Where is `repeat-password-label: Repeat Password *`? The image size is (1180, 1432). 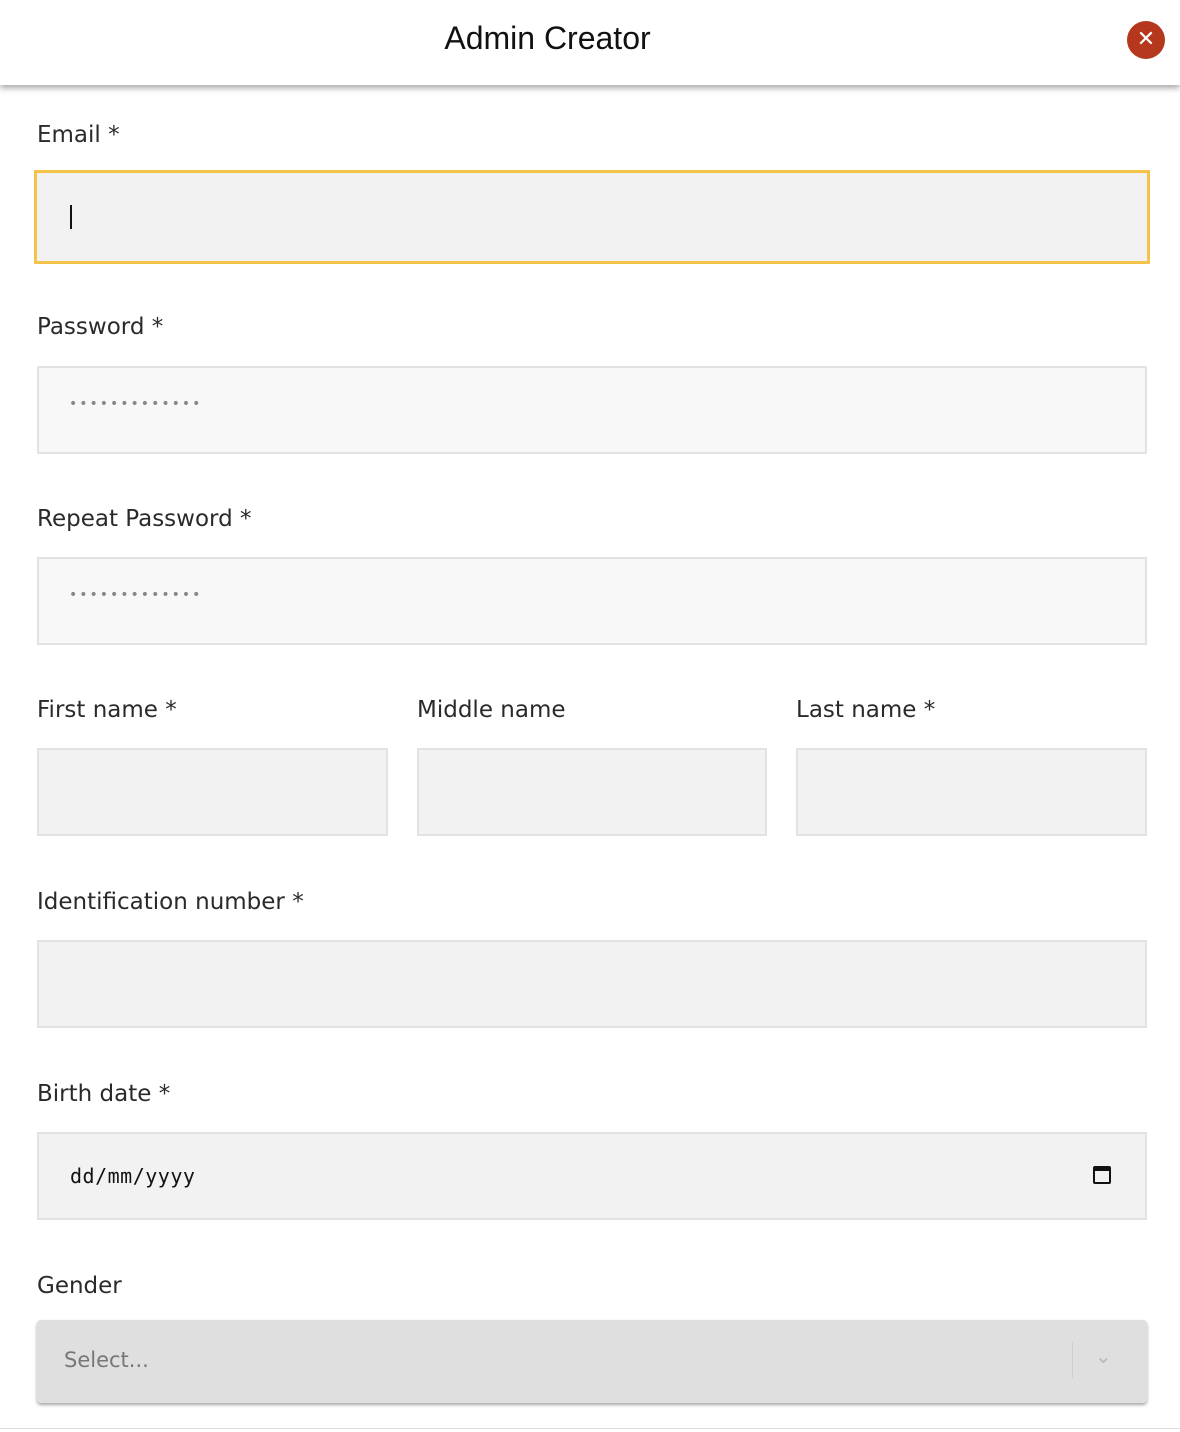 repeat-password-label: Repeat Password * is located at coordinates (144, 519).